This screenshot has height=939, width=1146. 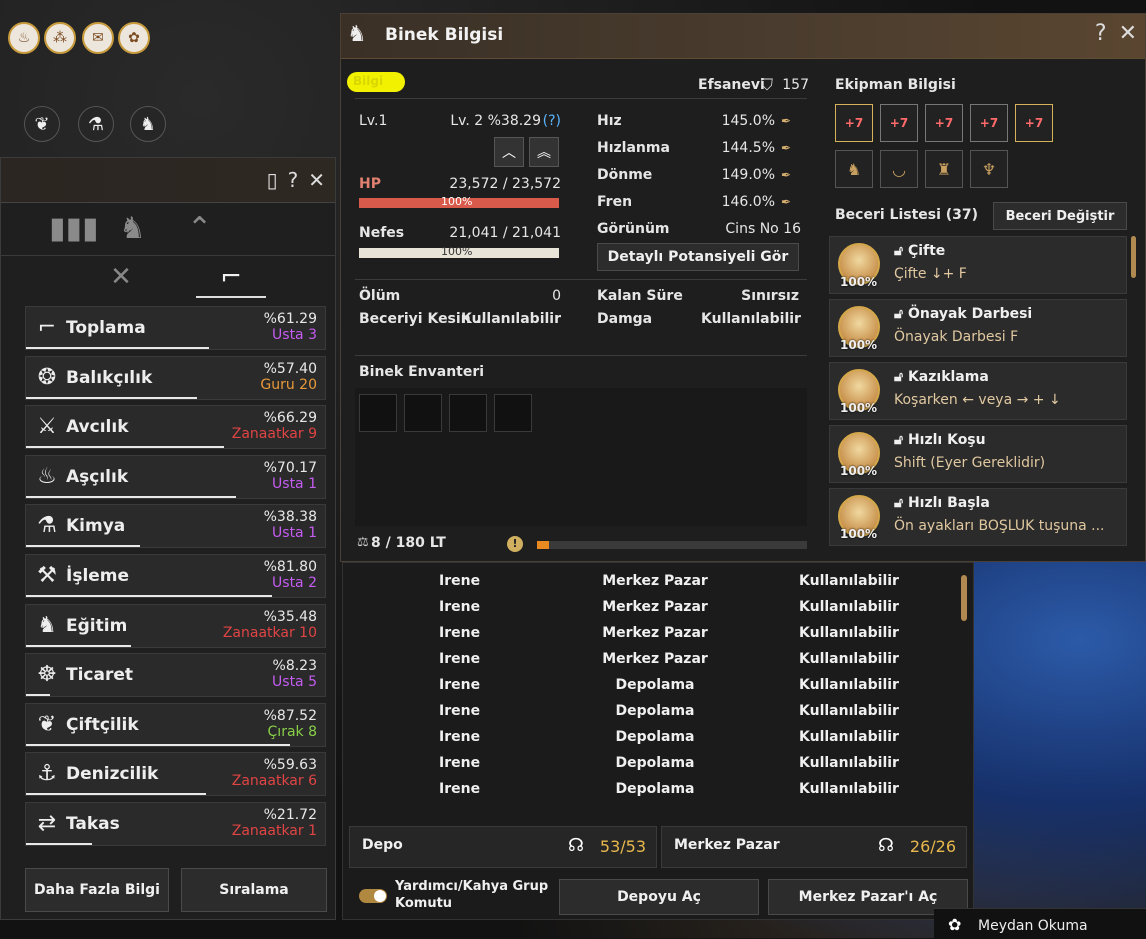 I want to click on gathering-icon: ⌐, so click(x=231, y=280).